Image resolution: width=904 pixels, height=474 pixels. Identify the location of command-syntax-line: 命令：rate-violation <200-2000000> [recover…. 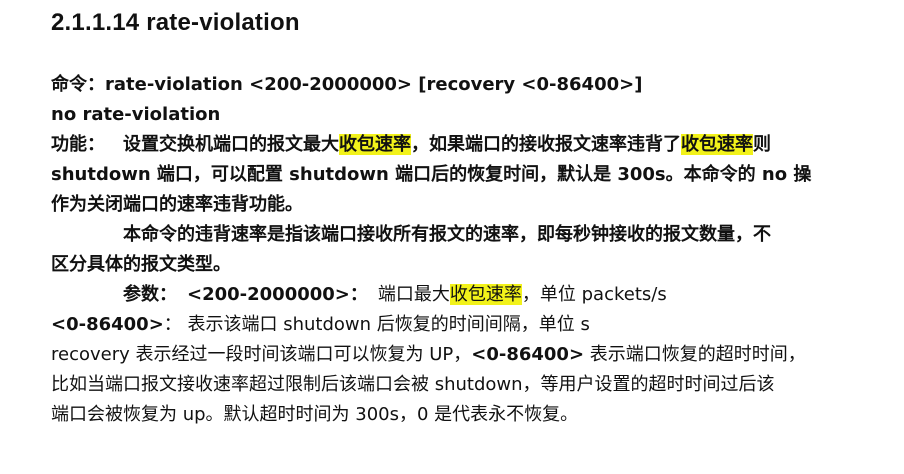
(469, 85).